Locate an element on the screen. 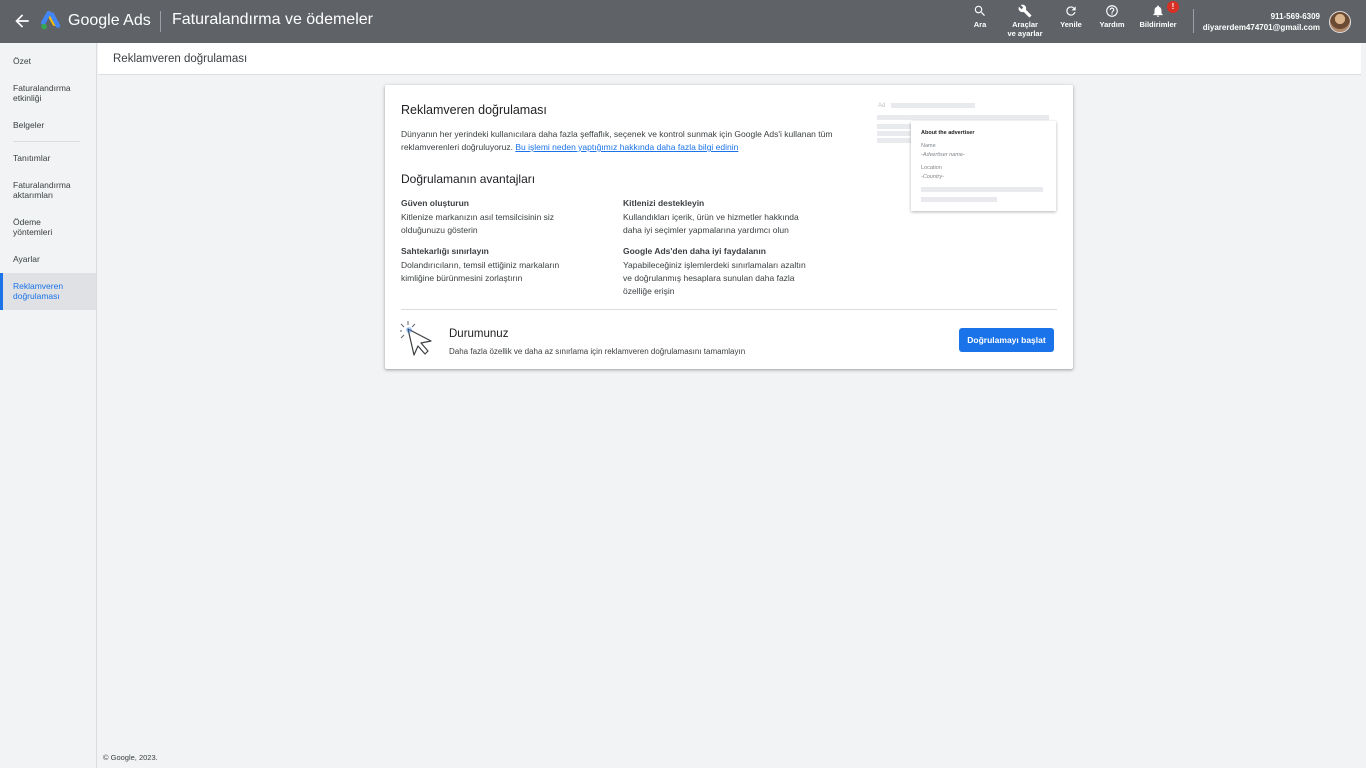  notifications-label: Bildirimler is located at coordinates (1158, 24).